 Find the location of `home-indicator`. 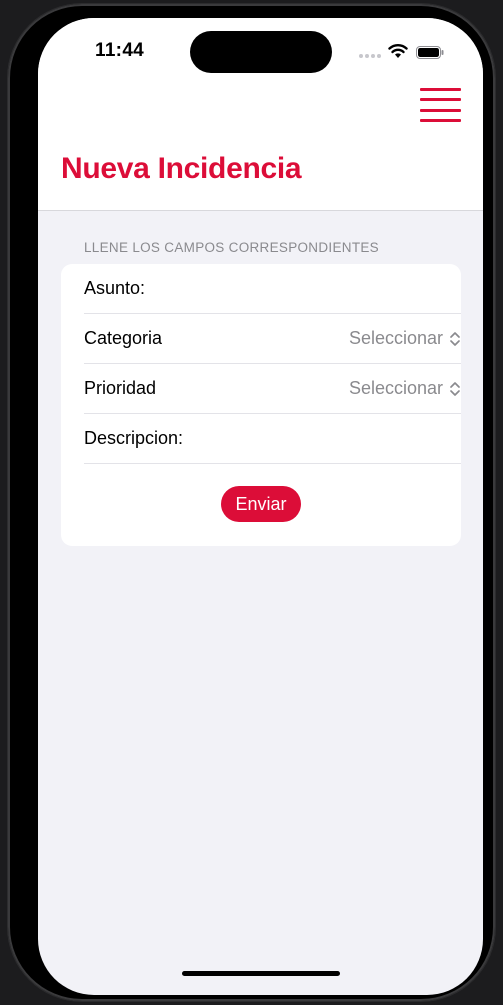

home-indicator is located at coordinates (261, 973).